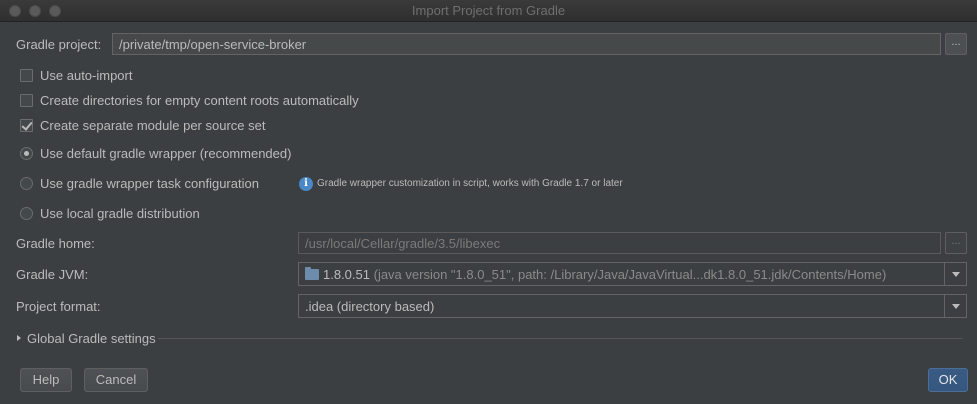  I want to click on ok-button: OK, so click(948, 380).